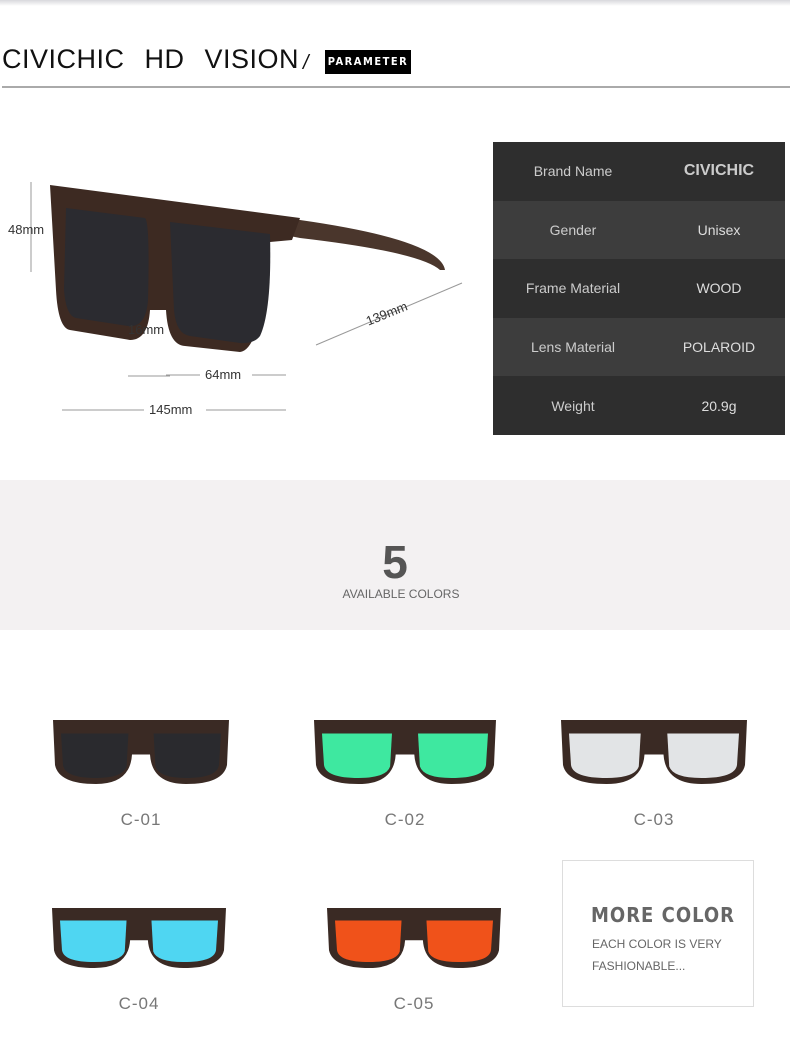 This screenshot has width=790, height=1039. What do you see at coordinates (719, 229) in the screenshot?
I see `spec-value: Unisex` at bounding box center [719, 229].